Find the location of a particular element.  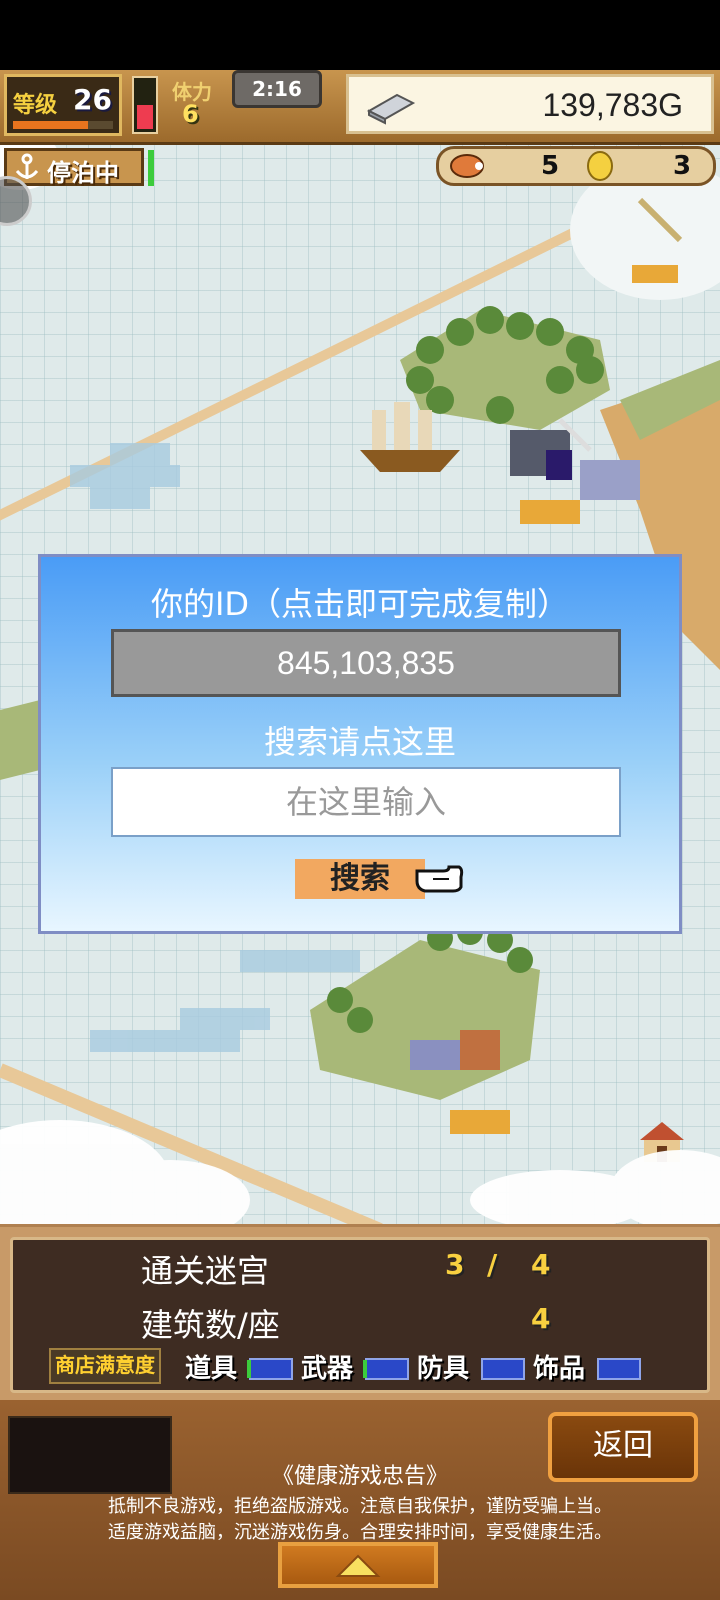

dungeons-label: 通关迷宫 is located at coordinates (205, 1271).